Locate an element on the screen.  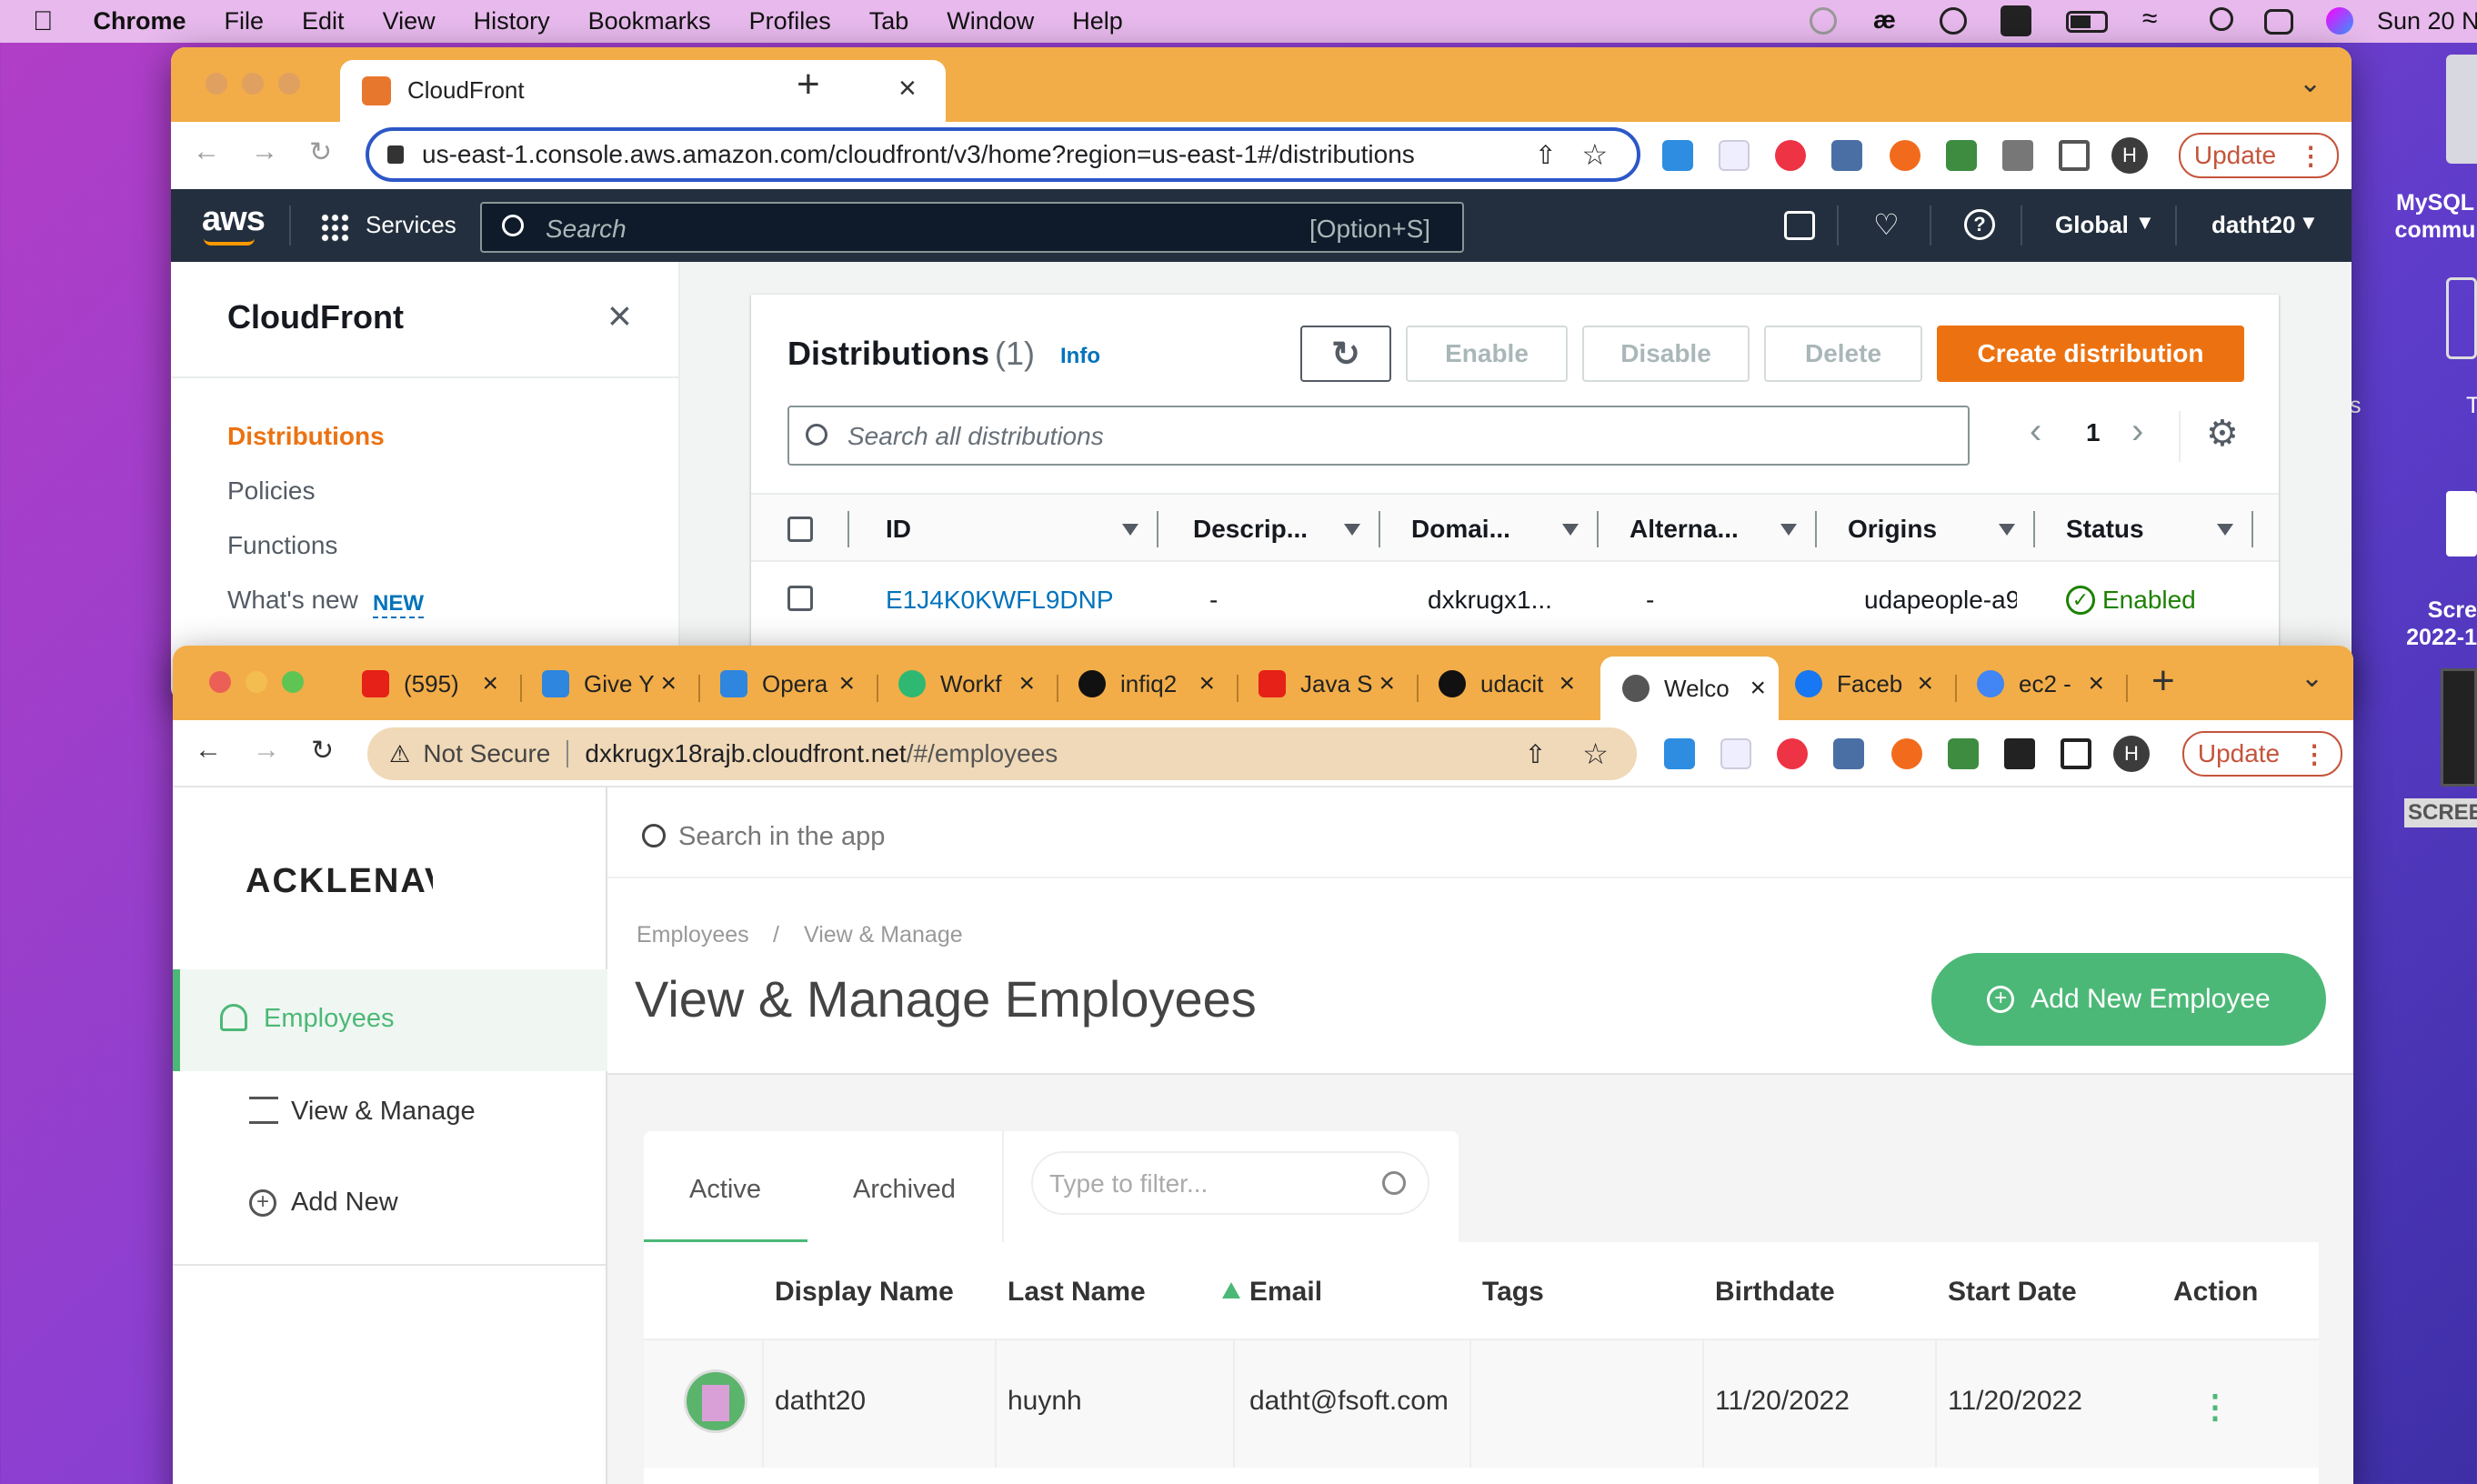
distribution-id-link: E1J4K0KWFL9DNP is located at coordinates (1000, 600).